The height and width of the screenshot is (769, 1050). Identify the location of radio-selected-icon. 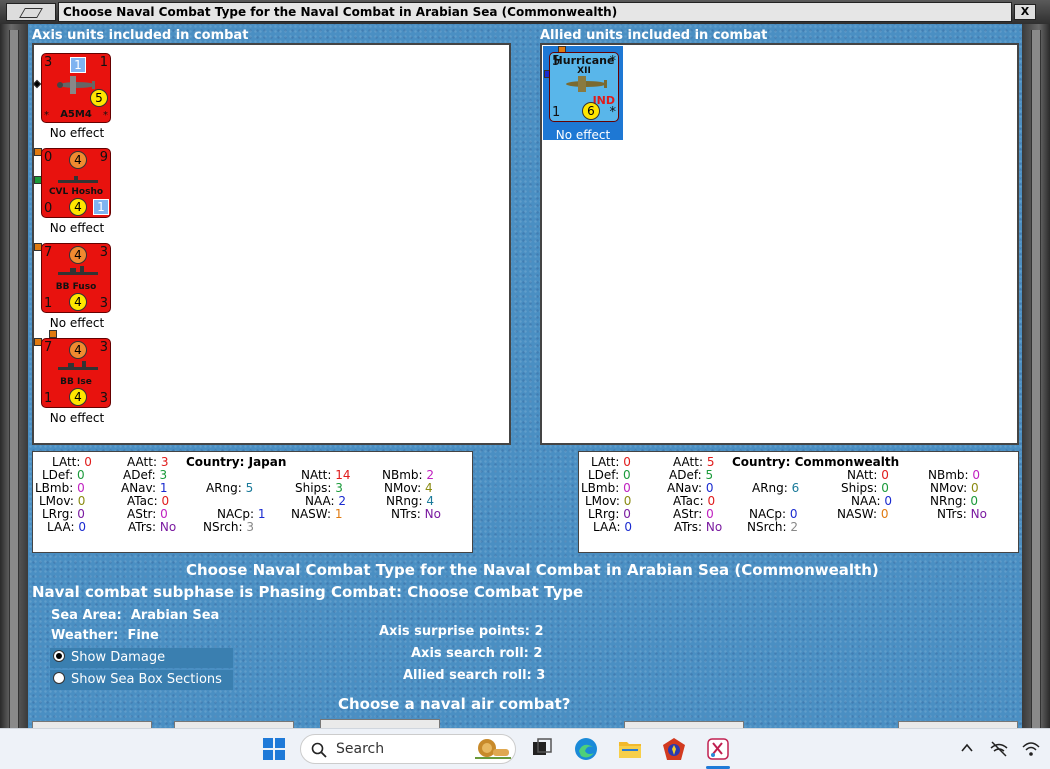
(59, 656).